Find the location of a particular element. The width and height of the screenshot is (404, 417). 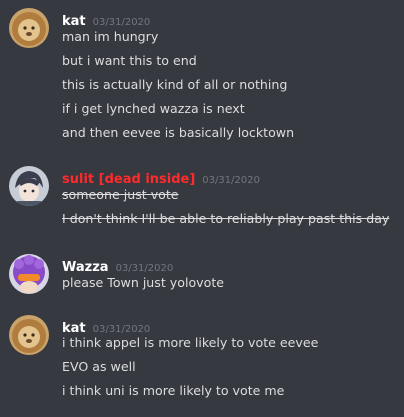

message-line: i think uni is more likely to vote me is located at coordinates (173, 390).